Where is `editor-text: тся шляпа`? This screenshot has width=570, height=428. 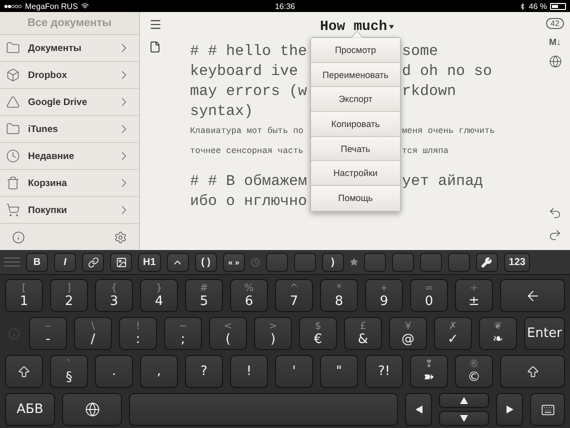 editor-text: тся шляпа is located at coordinates (426, 151).